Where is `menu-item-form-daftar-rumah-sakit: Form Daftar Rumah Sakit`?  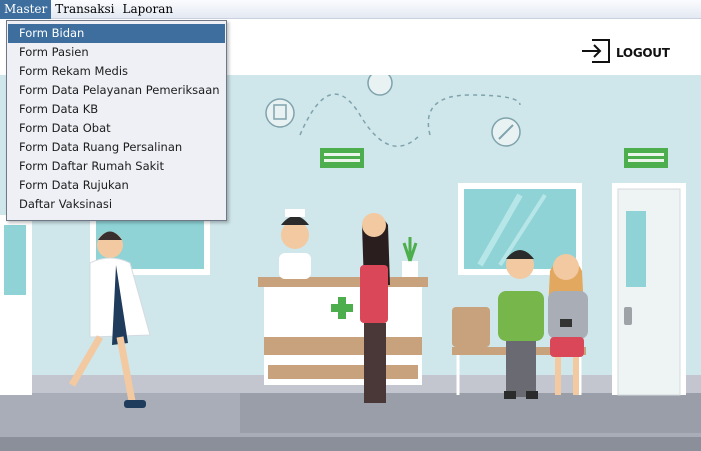
menu-item-form-daftar-rumah-sakit: Form Daftar Rumah Sakit is located at coordinates (116, 166).